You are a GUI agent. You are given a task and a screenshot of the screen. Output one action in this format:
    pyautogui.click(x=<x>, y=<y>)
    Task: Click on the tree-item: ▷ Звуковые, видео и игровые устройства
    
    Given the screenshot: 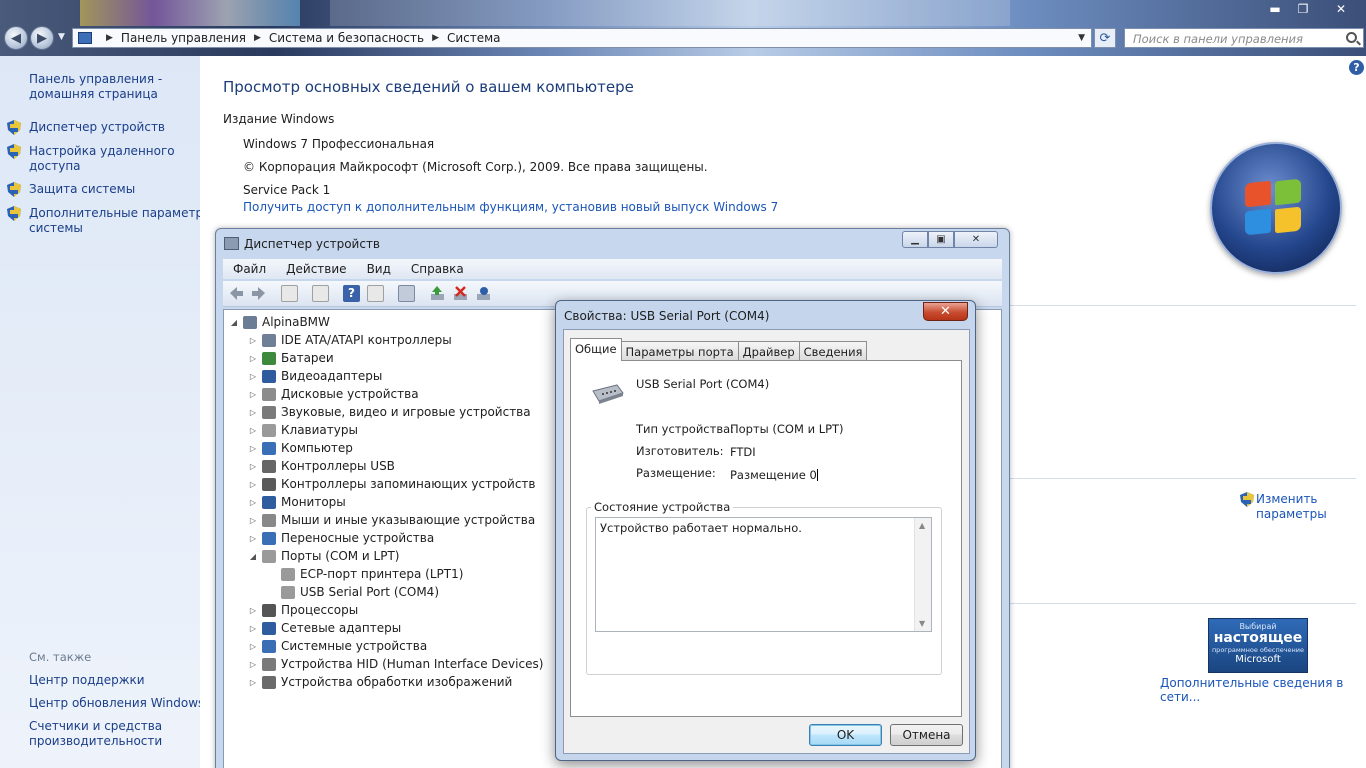 What is the action you would take?
    pyautogui.click(x=389, y=412)
    